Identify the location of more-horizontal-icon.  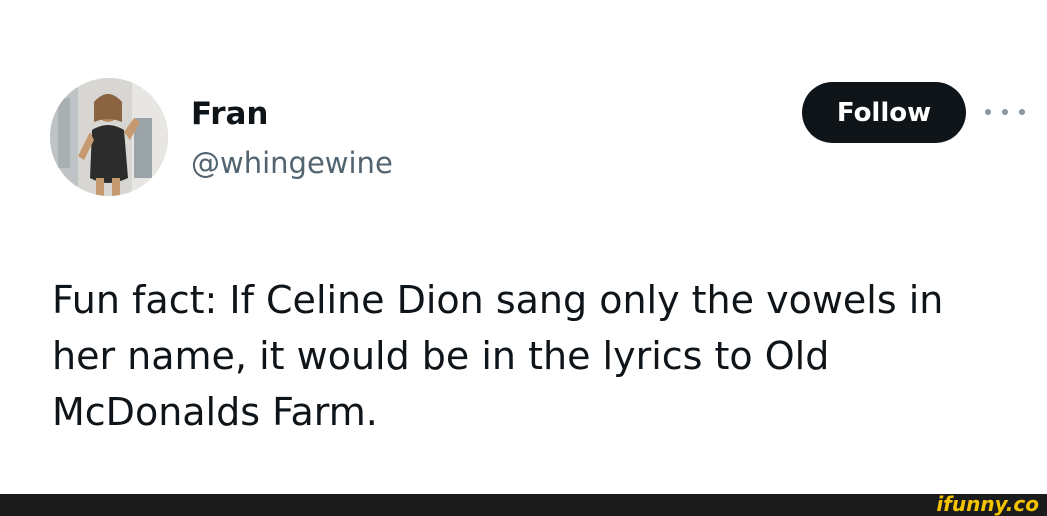
(1005, 112).